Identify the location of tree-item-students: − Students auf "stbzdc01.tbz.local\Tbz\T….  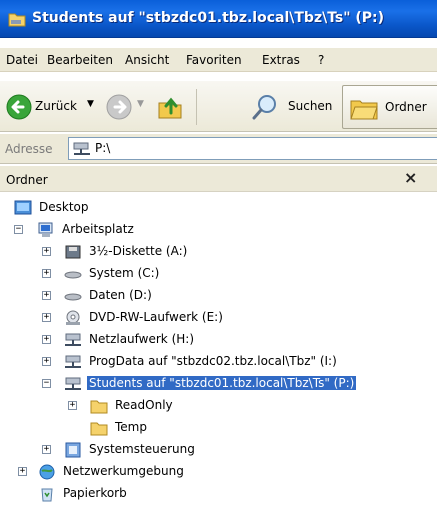
(218, 384).